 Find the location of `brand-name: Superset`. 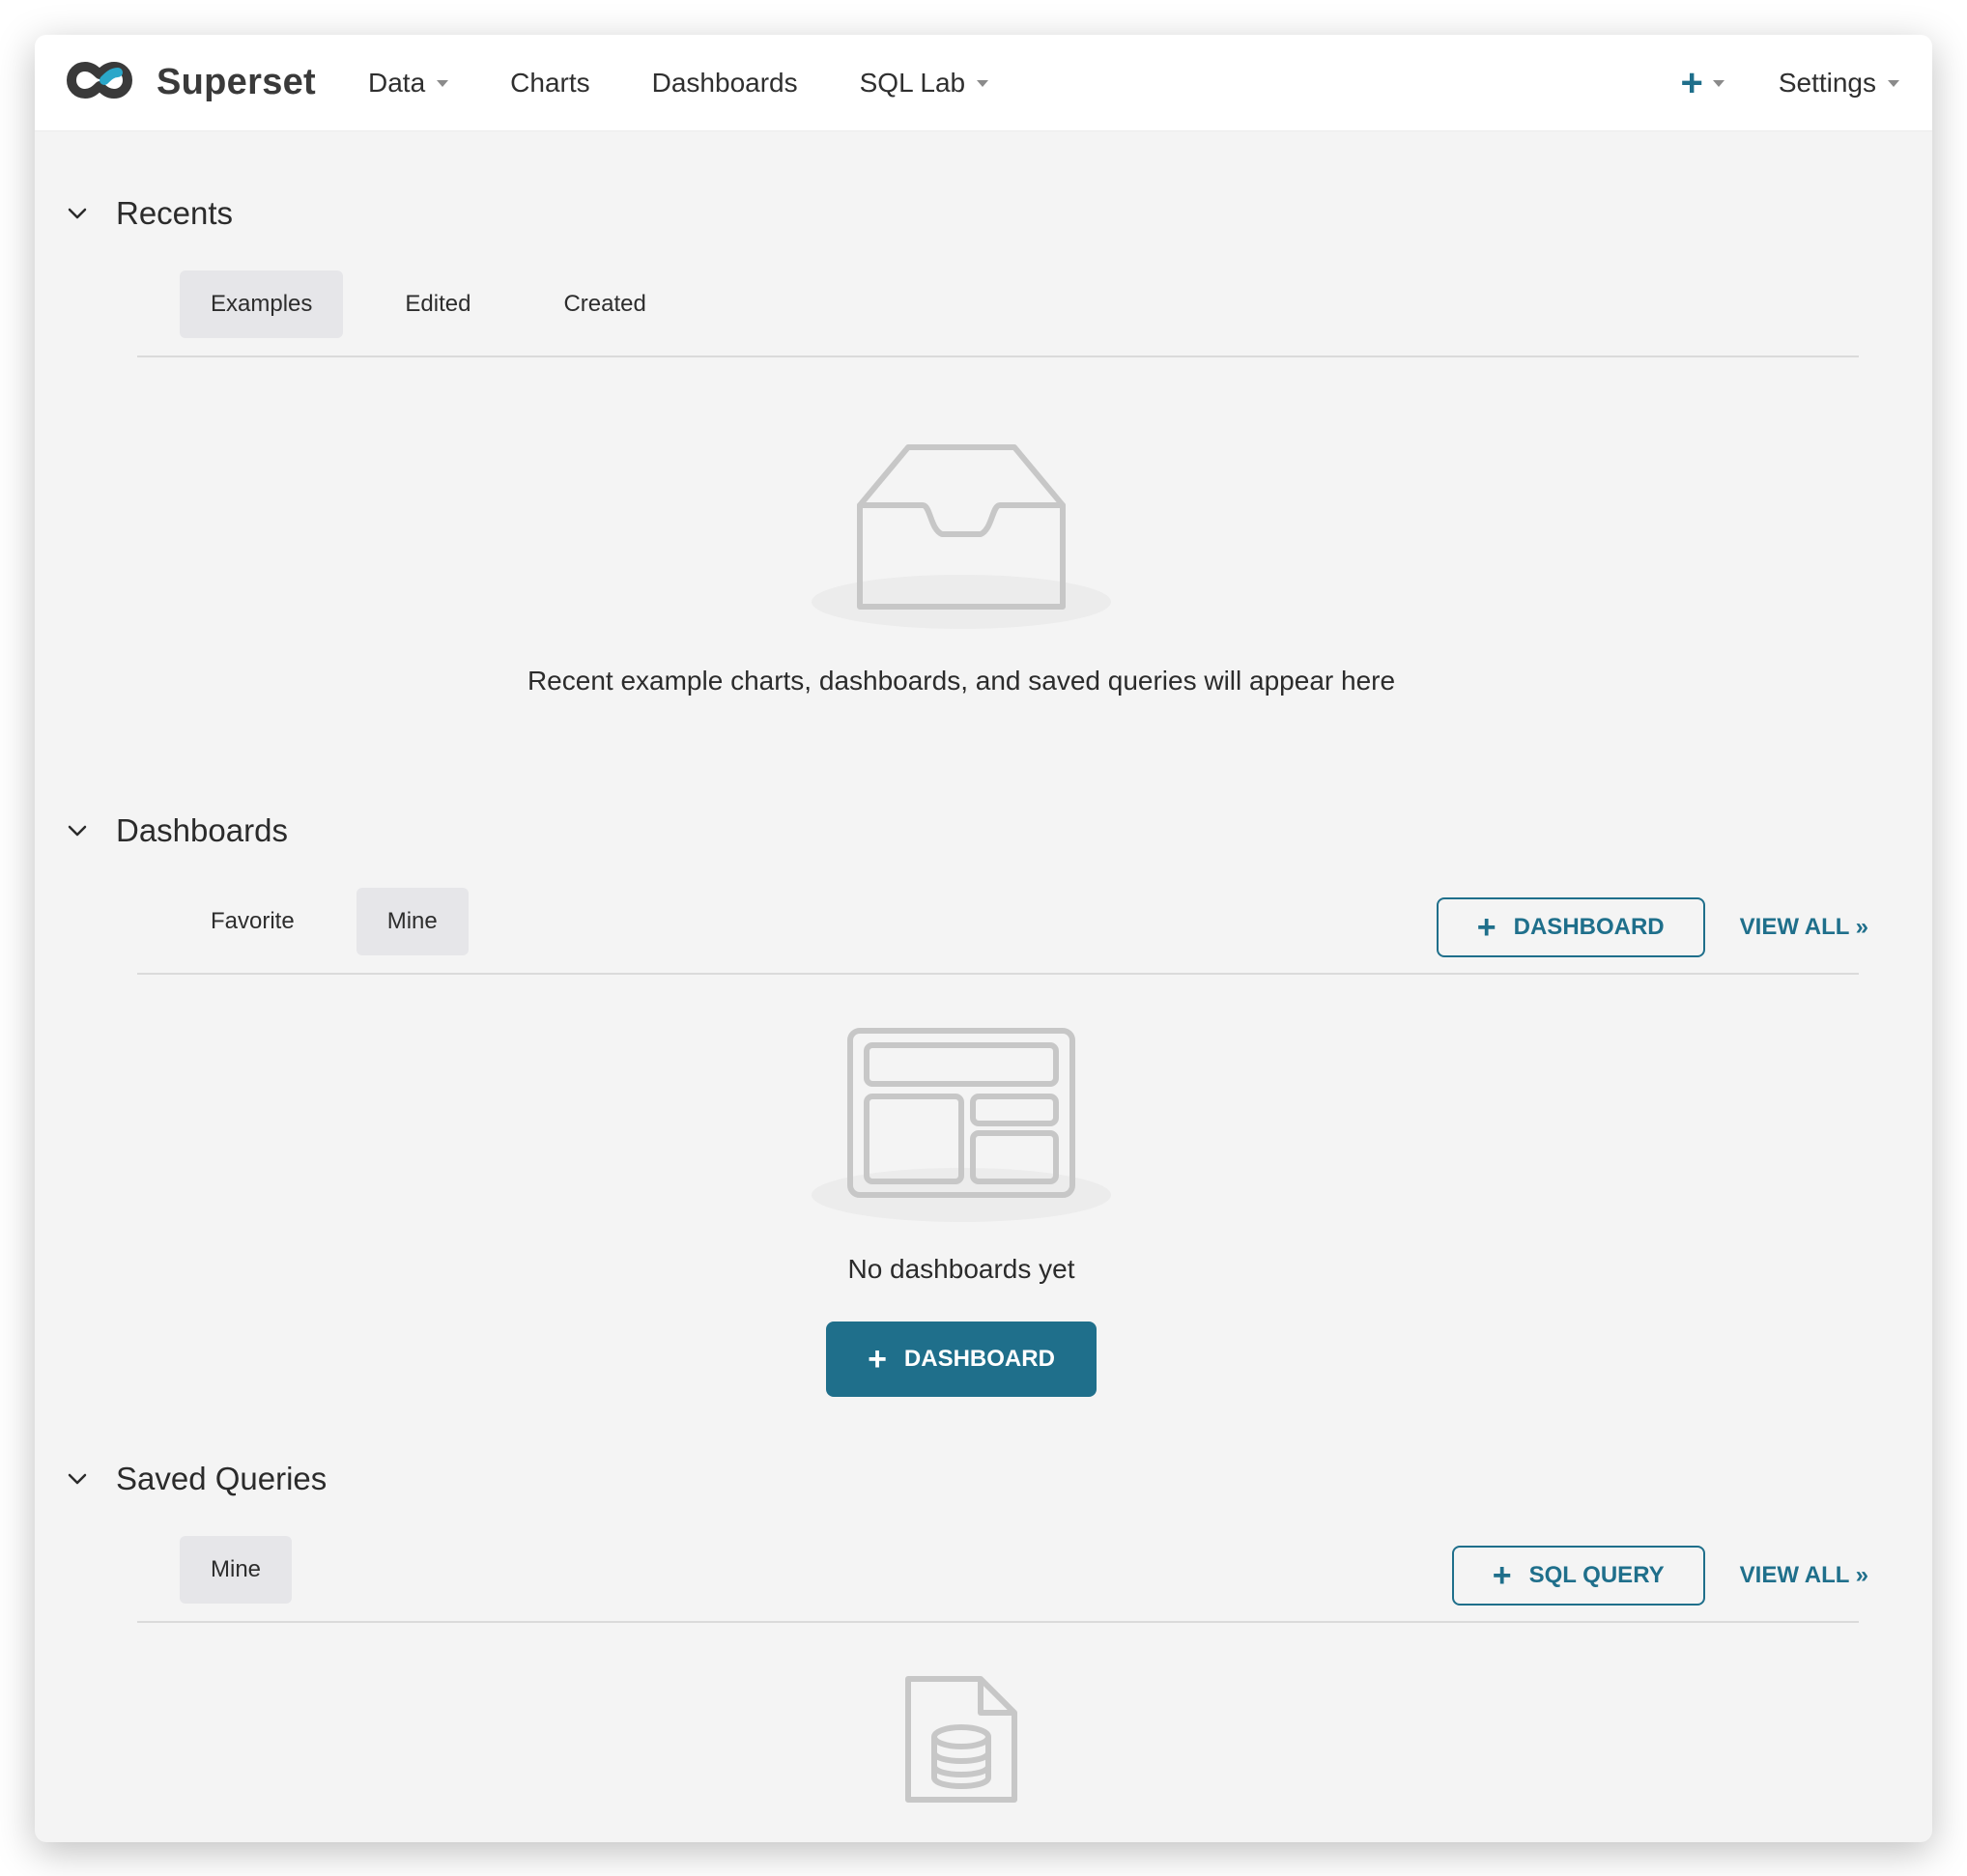

brand-name: Superset is located at coordinates (237, 82).